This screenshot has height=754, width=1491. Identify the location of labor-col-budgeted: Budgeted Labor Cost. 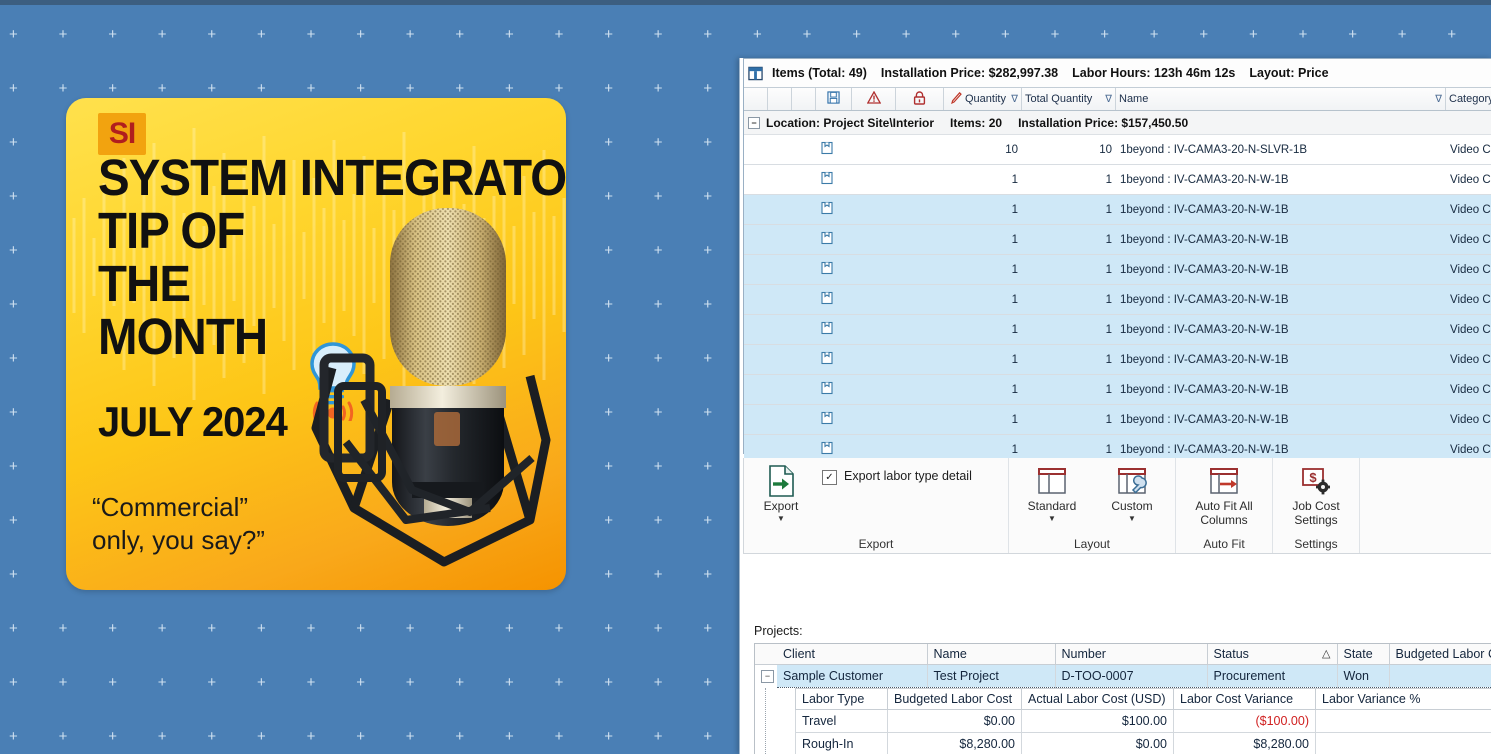
(954, 699).